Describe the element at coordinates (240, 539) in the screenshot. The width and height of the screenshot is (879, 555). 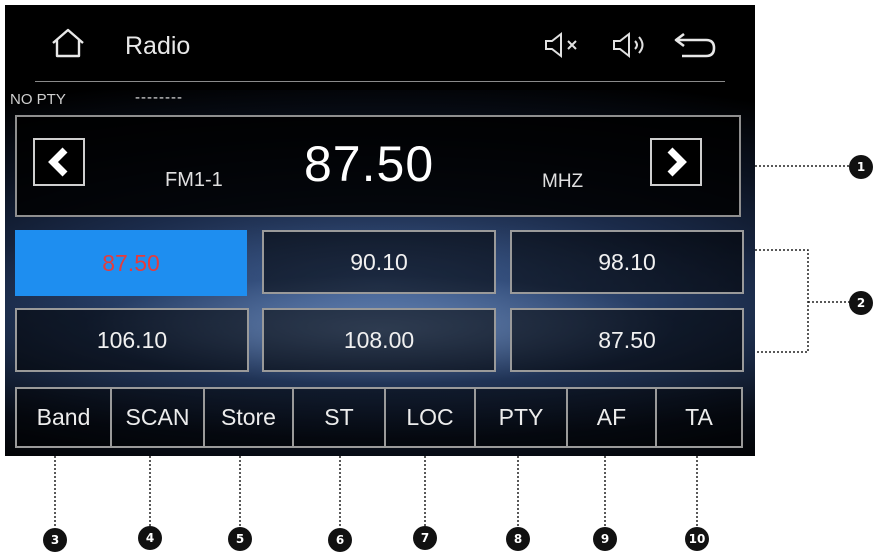
I see `callout-5: 5` at that location.